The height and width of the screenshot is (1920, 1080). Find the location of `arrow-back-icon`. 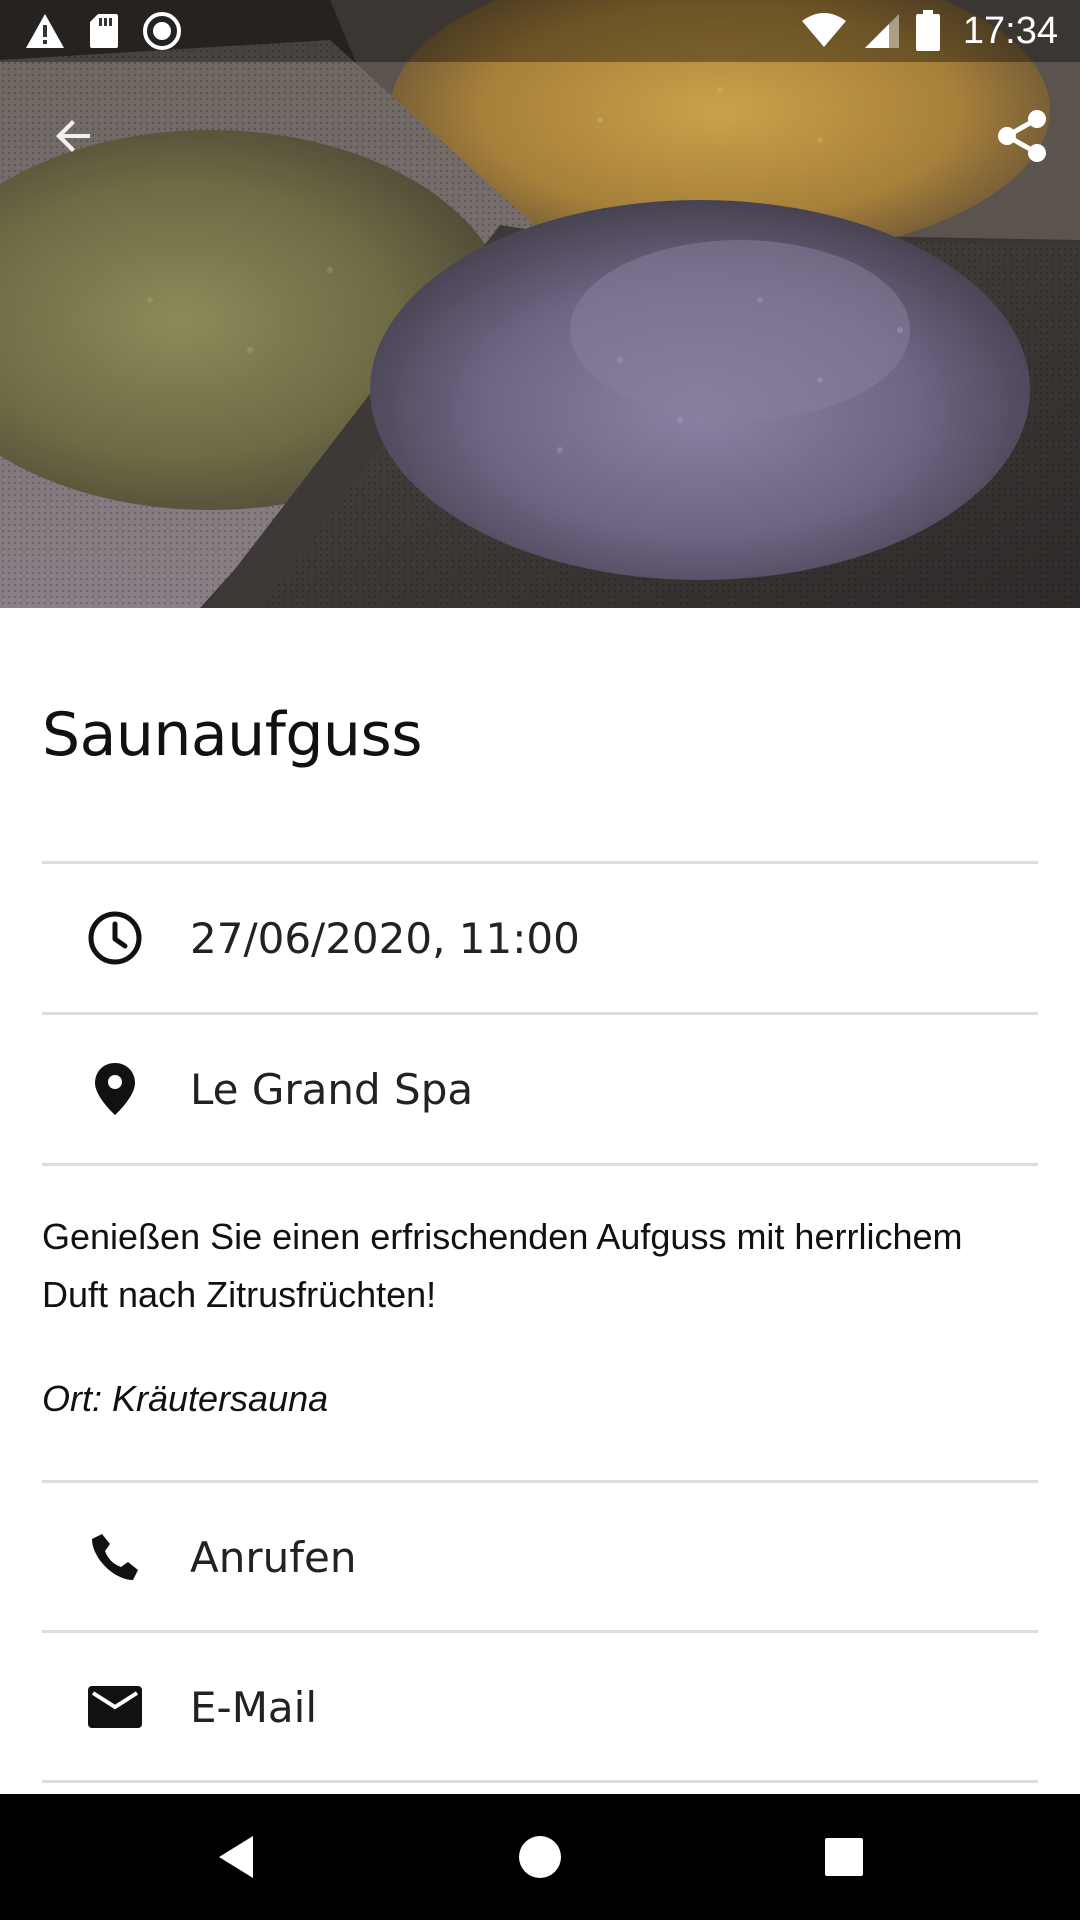

arrow-back-icon is located at coordinates (74, 136).